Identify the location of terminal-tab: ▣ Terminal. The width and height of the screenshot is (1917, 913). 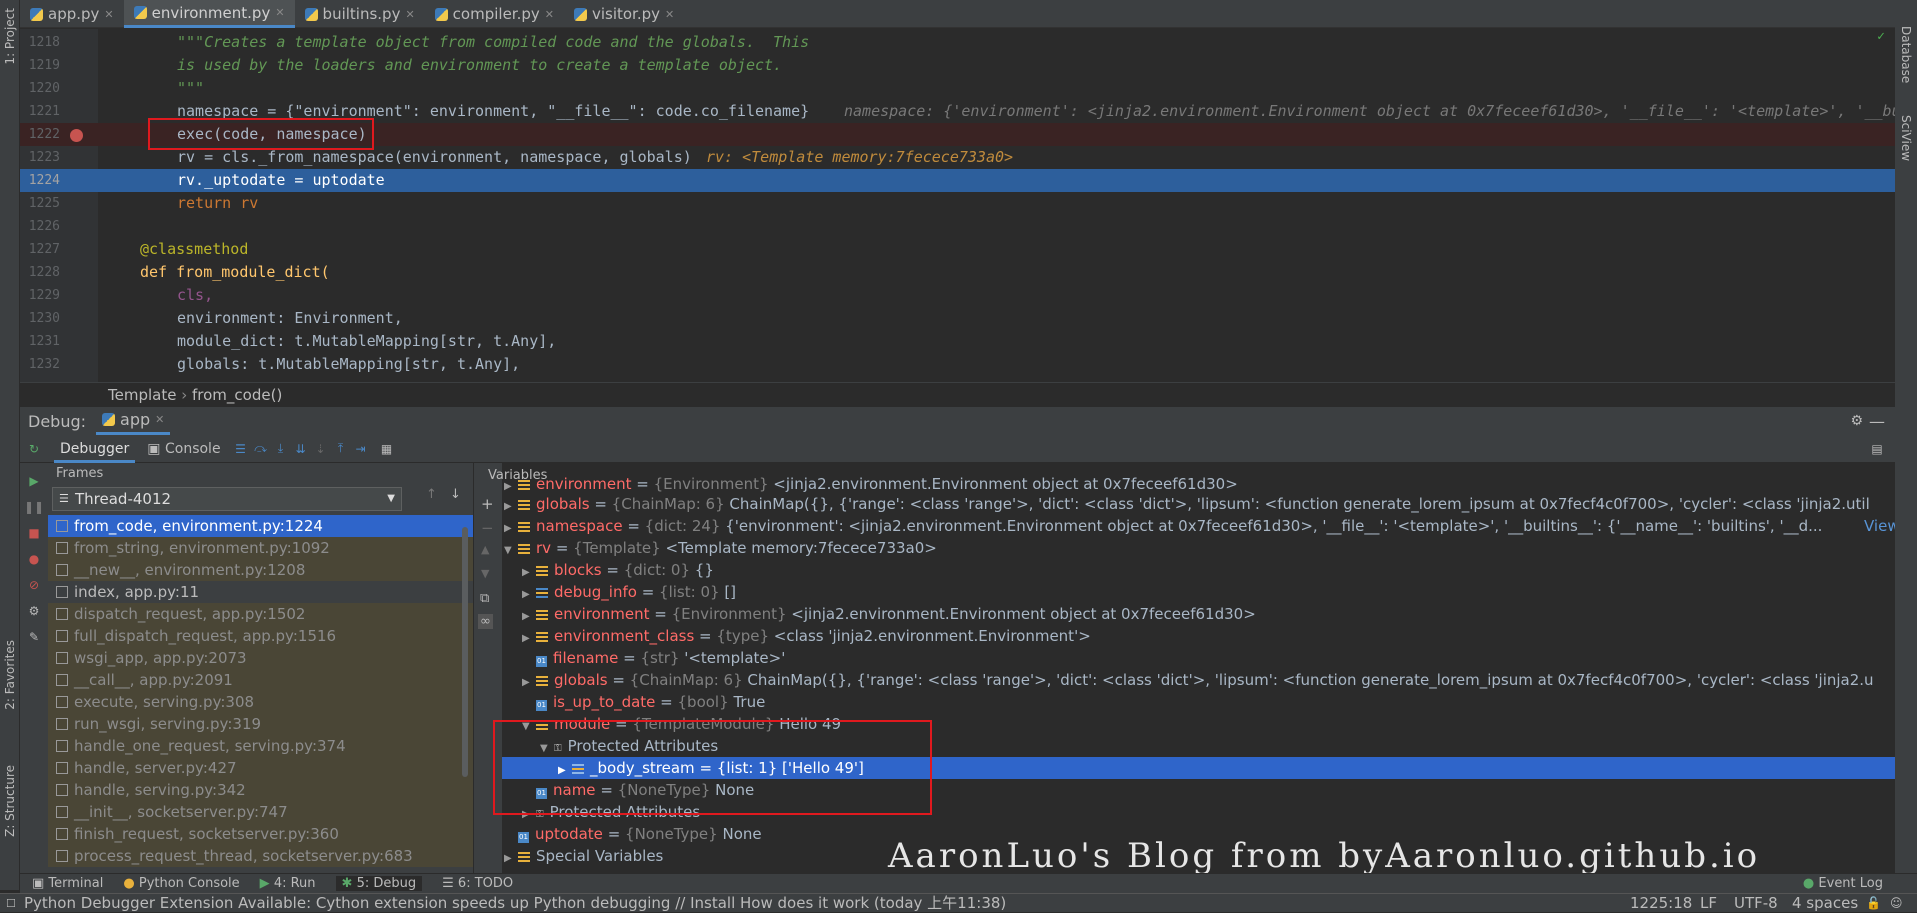
(67, 883).